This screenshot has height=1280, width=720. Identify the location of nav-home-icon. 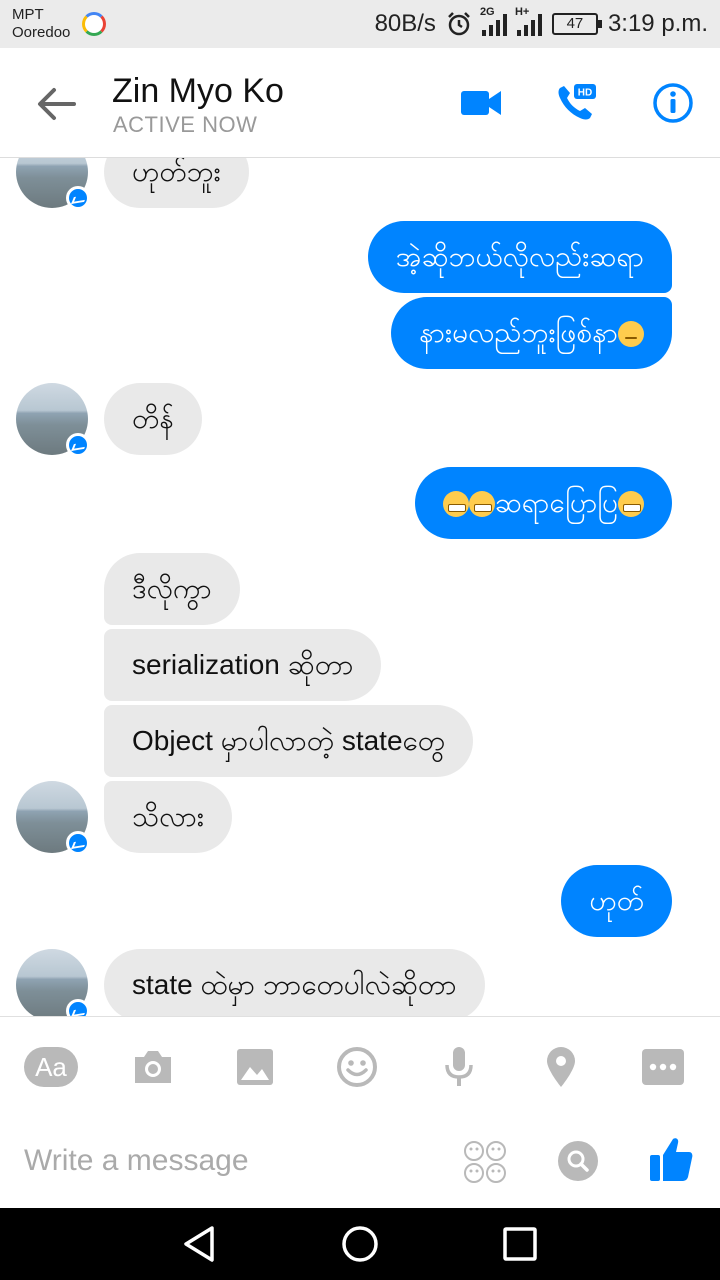
(360, 1244).